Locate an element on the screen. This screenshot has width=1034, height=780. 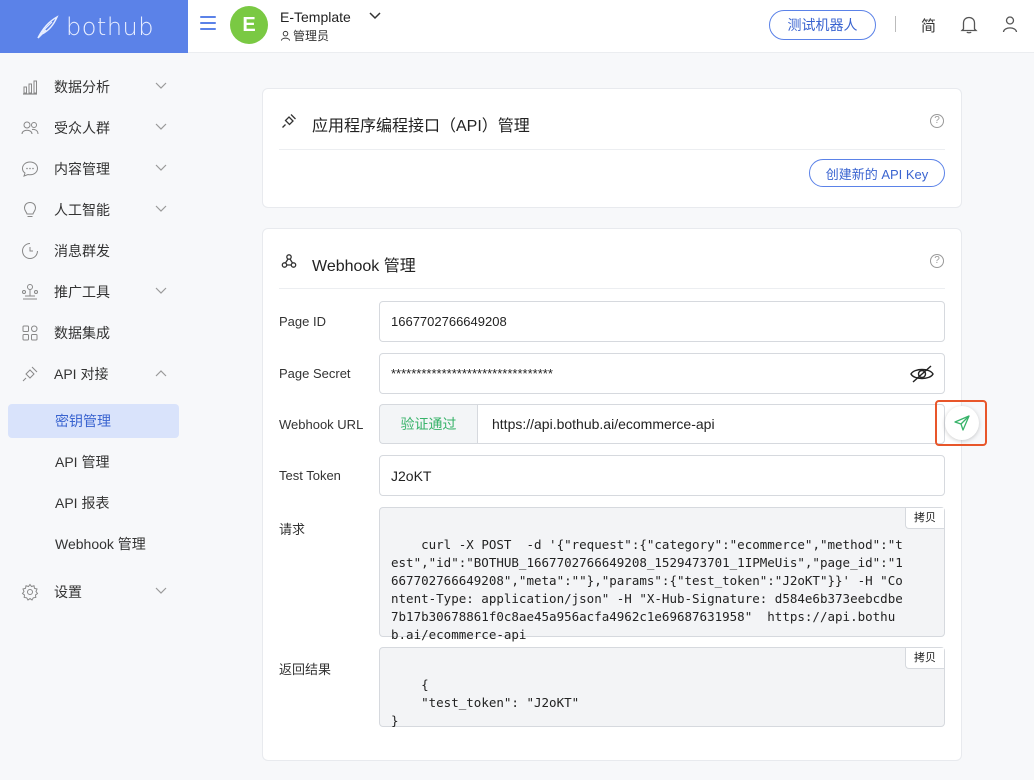
sidebar-item-settings: 设置 is located at coordinates (94, 592).